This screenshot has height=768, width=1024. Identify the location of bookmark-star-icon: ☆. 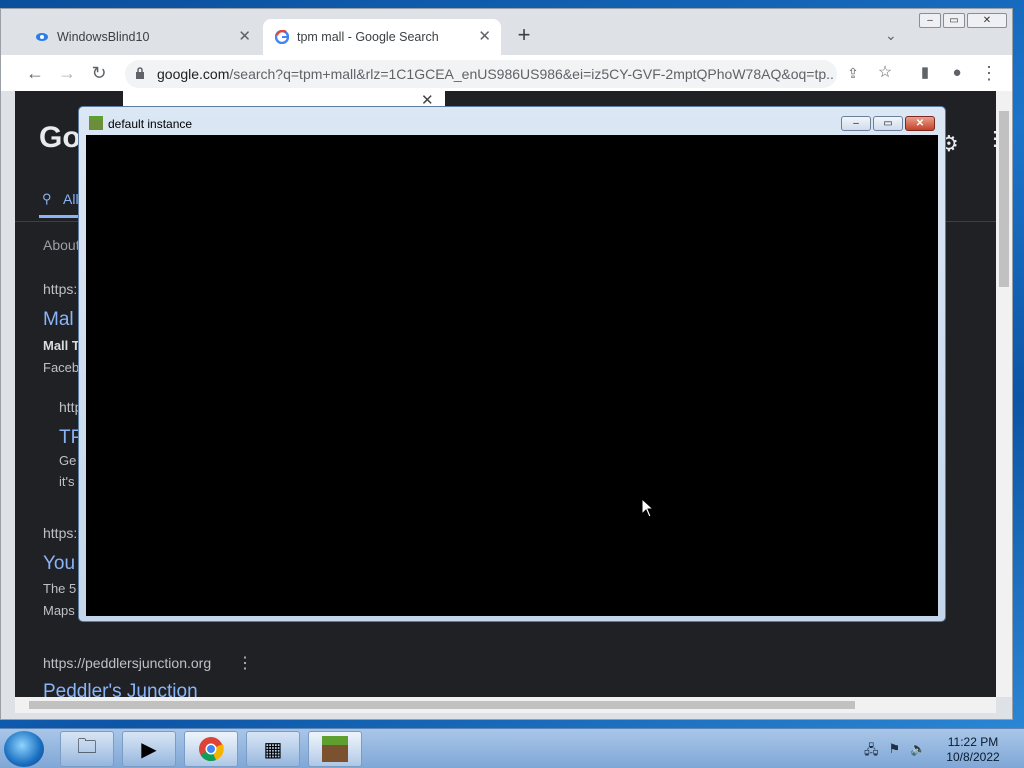
(885, 73).